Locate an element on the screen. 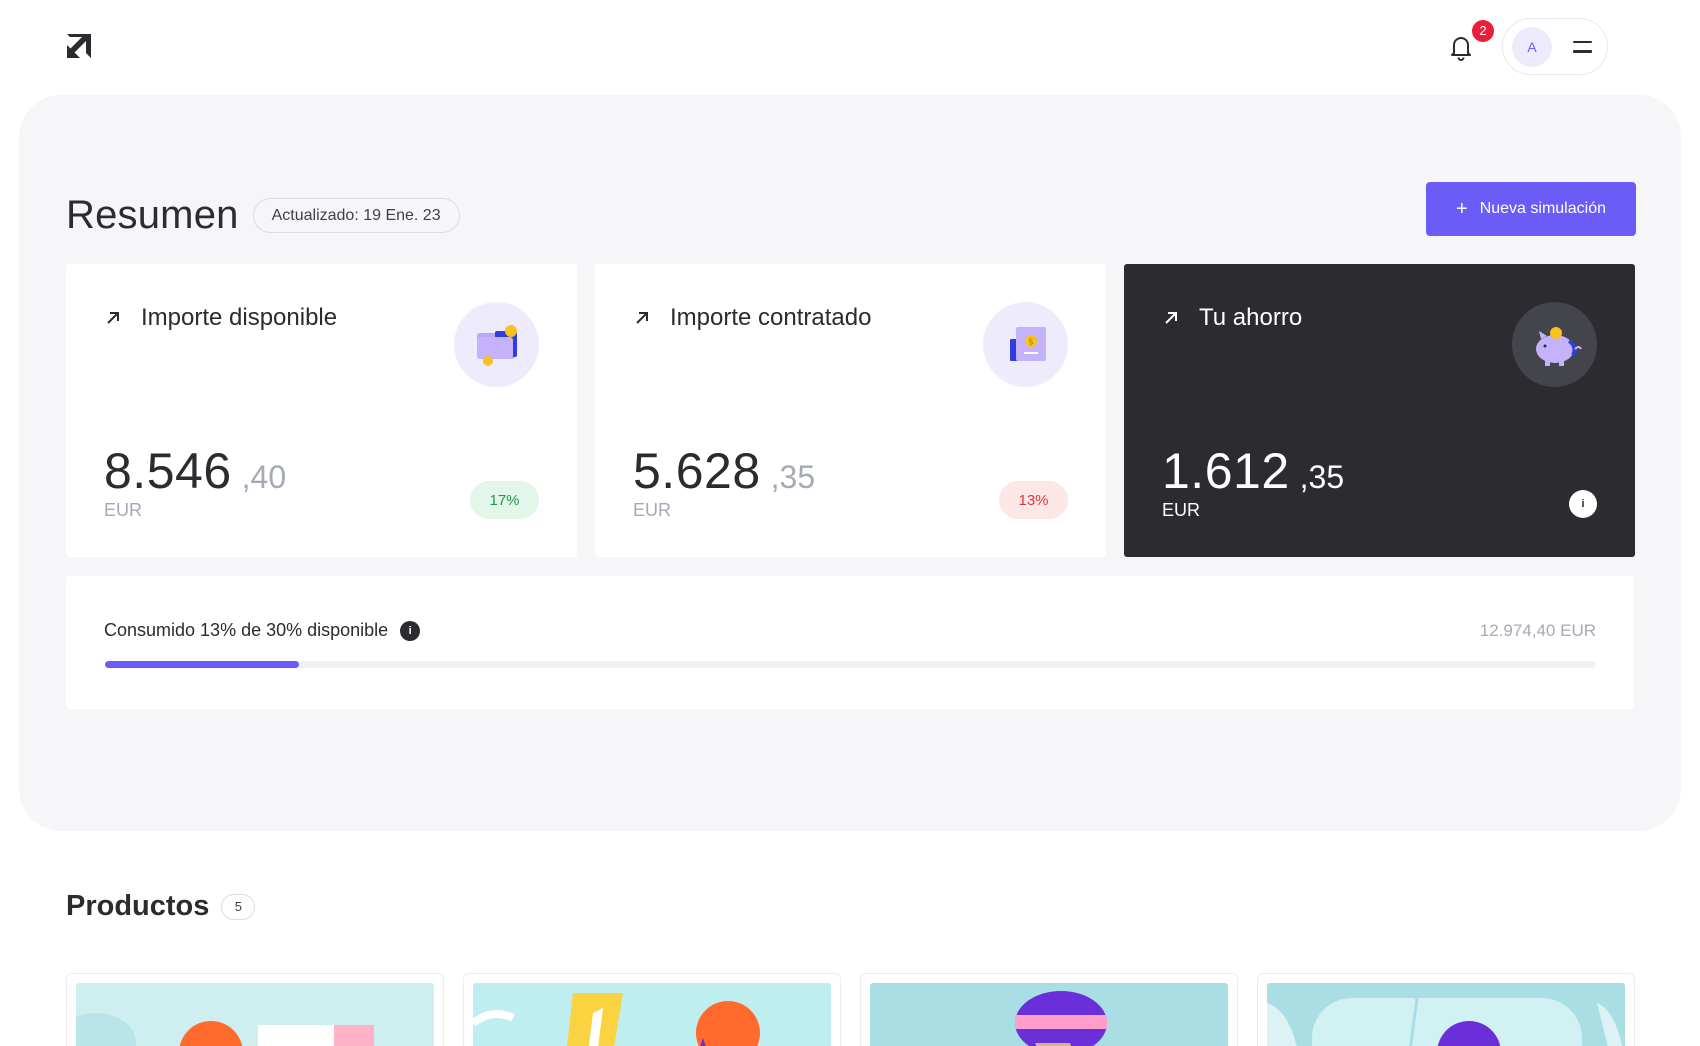 The height and width of the screenshot is (1046, 1700). contracted-amount-card: Importe contratado $ 5.628 ,35 EUR 13% is located at coordinates (850, 410).